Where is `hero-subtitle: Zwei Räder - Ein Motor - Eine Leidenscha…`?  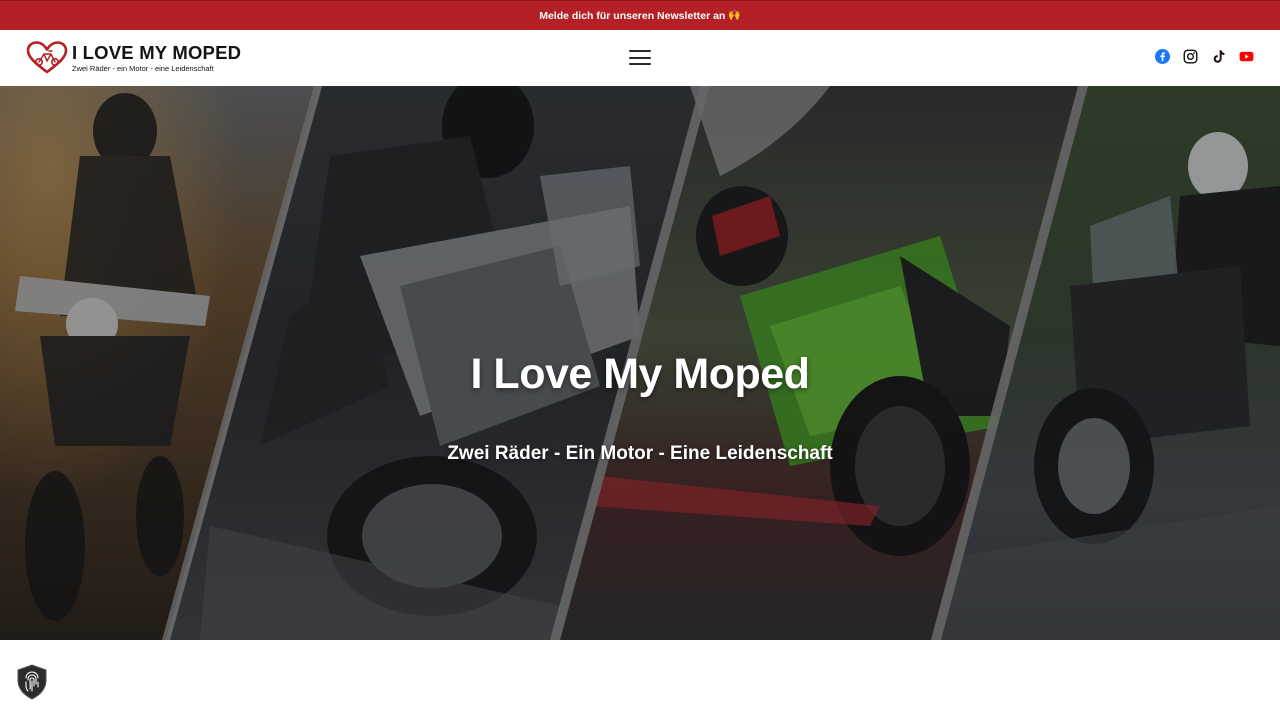 hero-subtitle: Zwei Räder - Ein Motor - Eine Leidenscha… is located at coordinates (640, 453).